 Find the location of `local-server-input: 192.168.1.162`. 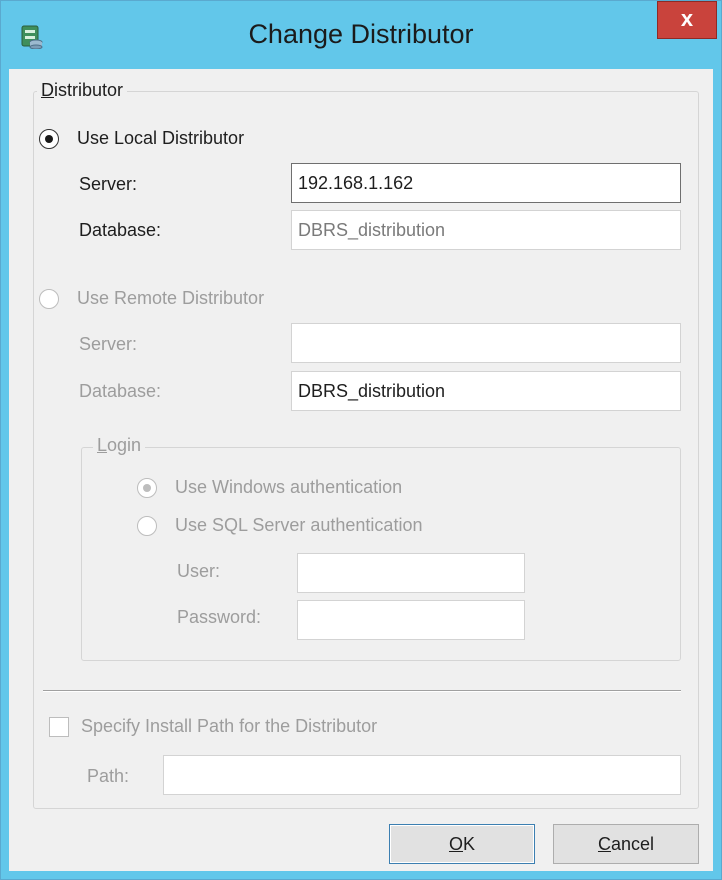

local-server-input: 192.168.1.162 is located at coordinates (486, 183).